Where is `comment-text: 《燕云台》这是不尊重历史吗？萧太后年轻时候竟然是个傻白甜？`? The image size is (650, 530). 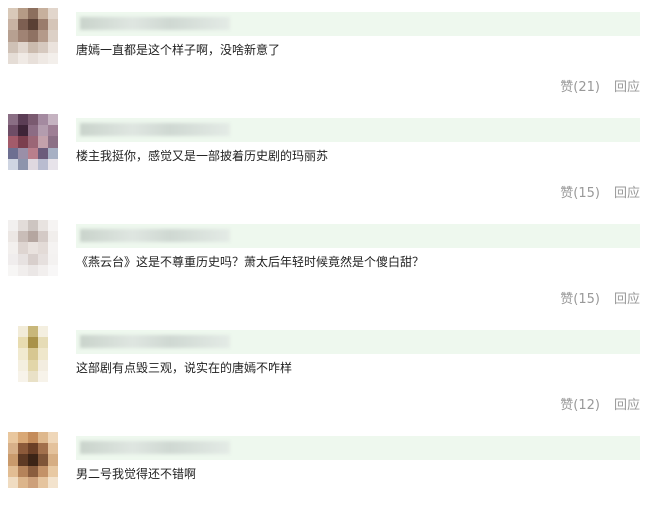 comment-text: 《燕云台》这是不尊重历史吗？萧太后年轻时候竟然是个傻白甜？ is located at coordinates (250, 262).